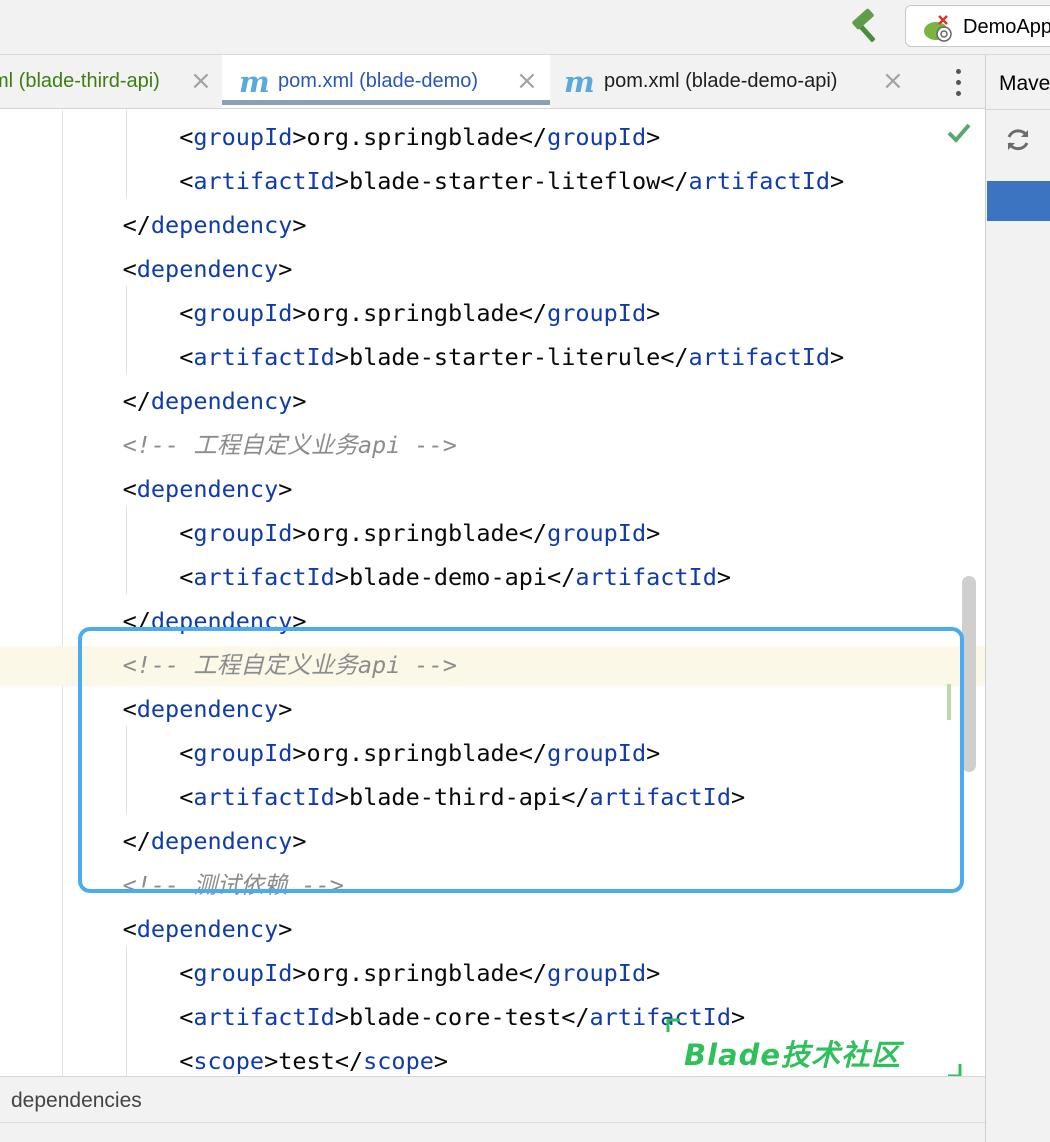  I want to click on watermark: Blade技术社区, so click(816, 1050).